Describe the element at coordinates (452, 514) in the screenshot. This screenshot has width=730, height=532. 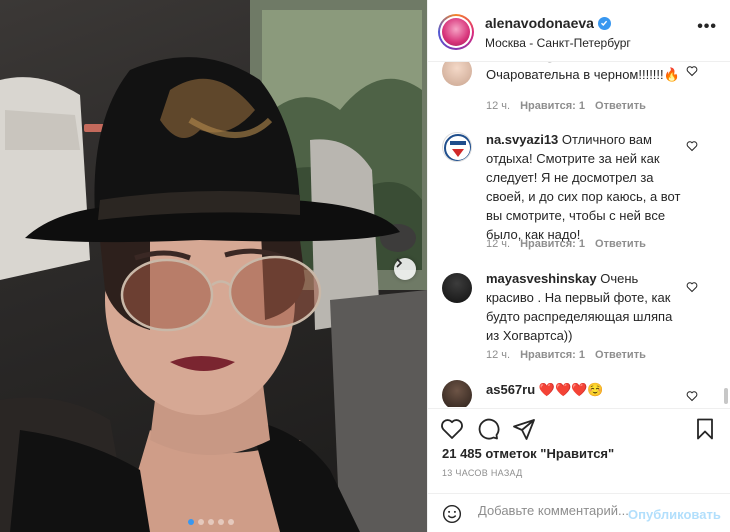
I see `emoji-smiley-icon` at that location.